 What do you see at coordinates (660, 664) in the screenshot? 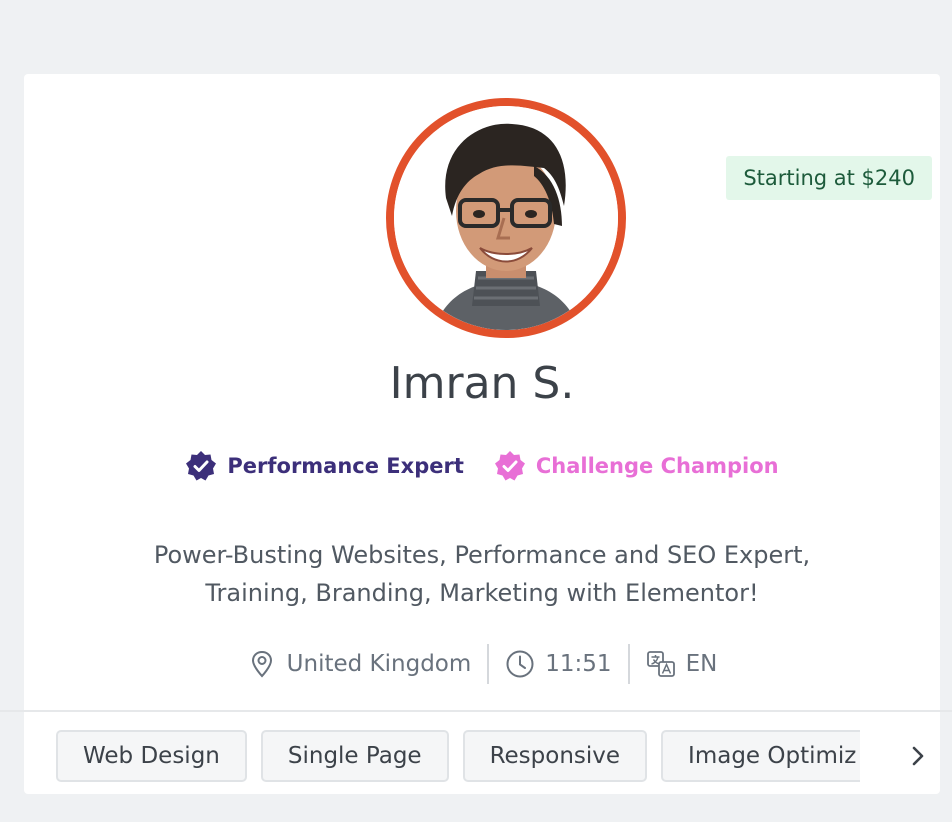
I see `translate-icon` at bounding box center [660, 664].